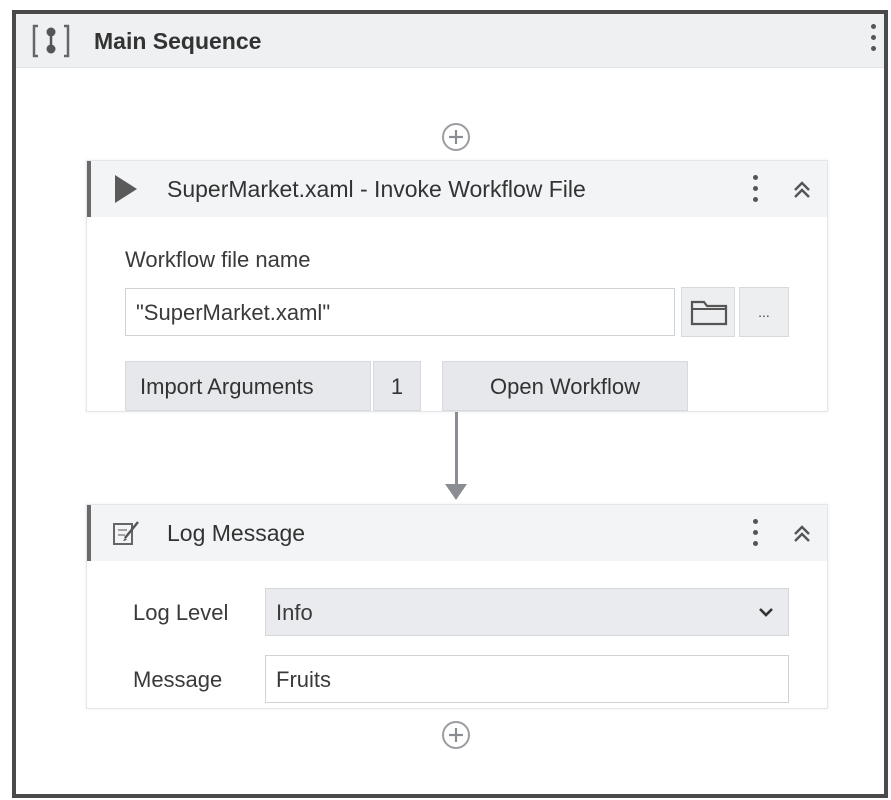  What do you see at coordinates (450, 41) in the screenshot?
I see `sequence-header: Main Sequence` at bounding box center [450, 41].